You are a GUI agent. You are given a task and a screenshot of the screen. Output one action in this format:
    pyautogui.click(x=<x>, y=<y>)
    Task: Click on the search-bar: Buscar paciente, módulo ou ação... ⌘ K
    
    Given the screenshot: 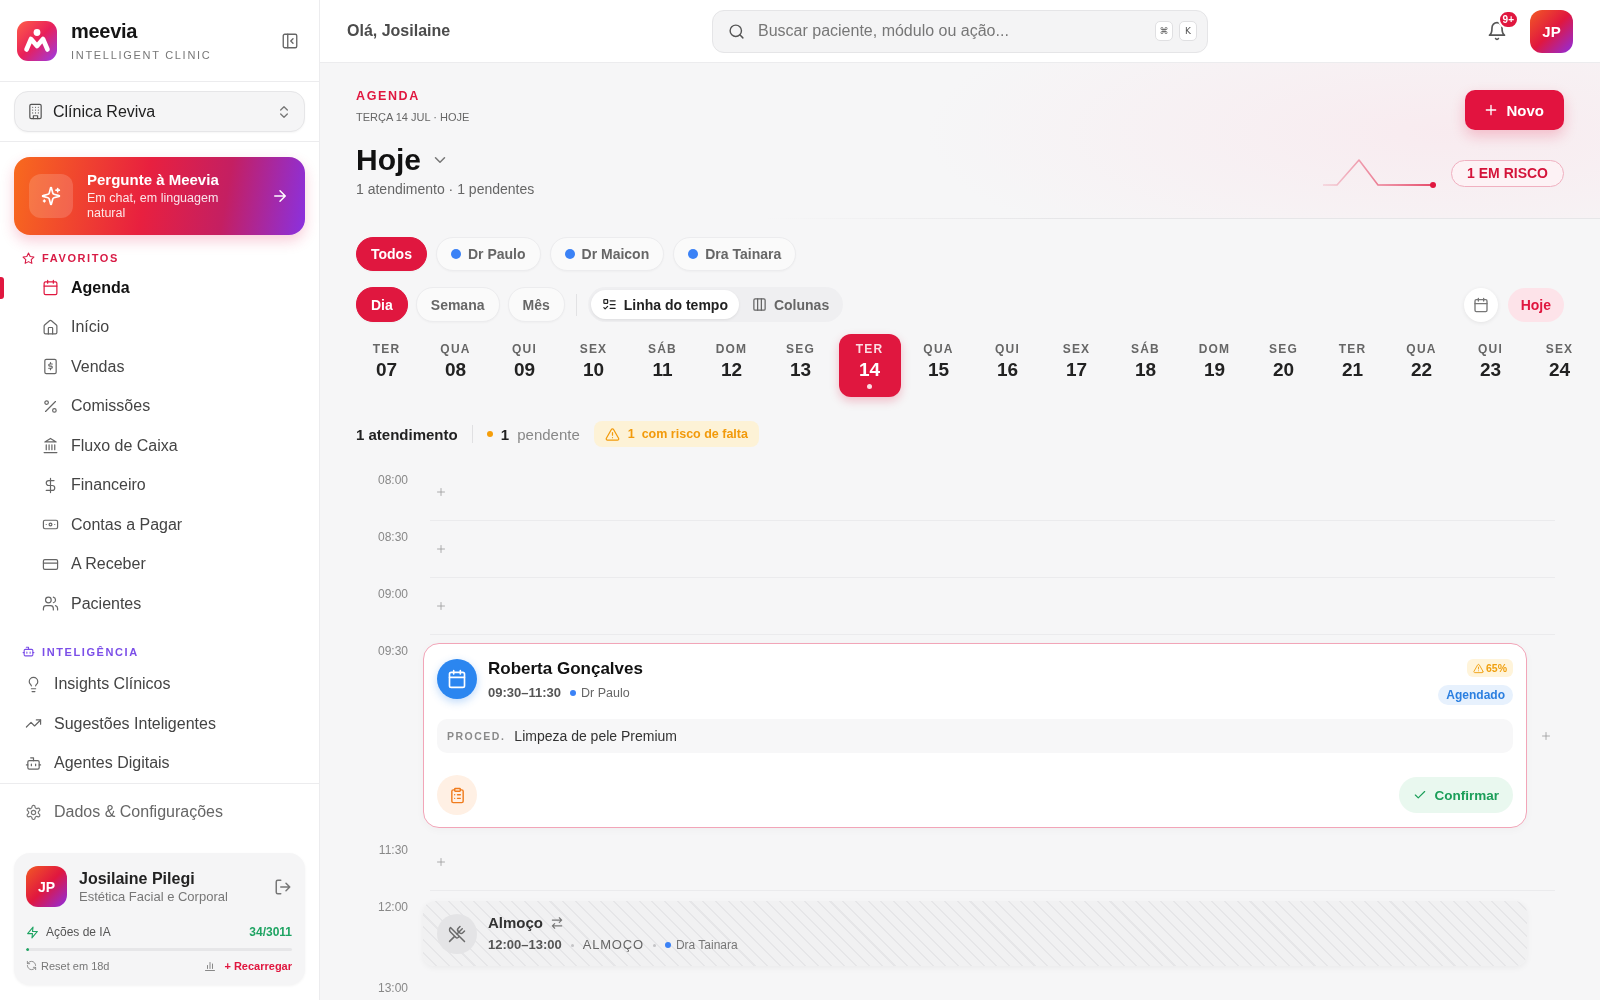 What is the action you would take?
    pyautogui.click(x=960, y=31)
    